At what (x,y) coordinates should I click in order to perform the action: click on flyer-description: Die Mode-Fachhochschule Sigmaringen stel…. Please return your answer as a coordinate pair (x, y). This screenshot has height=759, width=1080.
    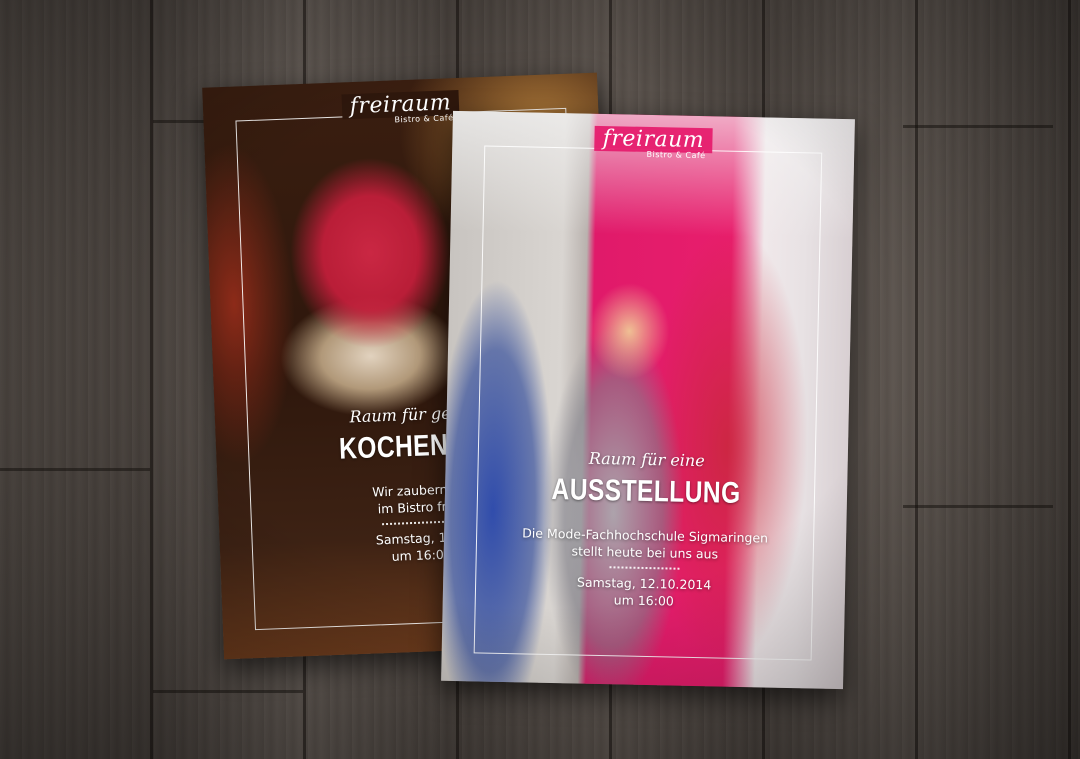
    Looking at the image, I should click on (645, 544).